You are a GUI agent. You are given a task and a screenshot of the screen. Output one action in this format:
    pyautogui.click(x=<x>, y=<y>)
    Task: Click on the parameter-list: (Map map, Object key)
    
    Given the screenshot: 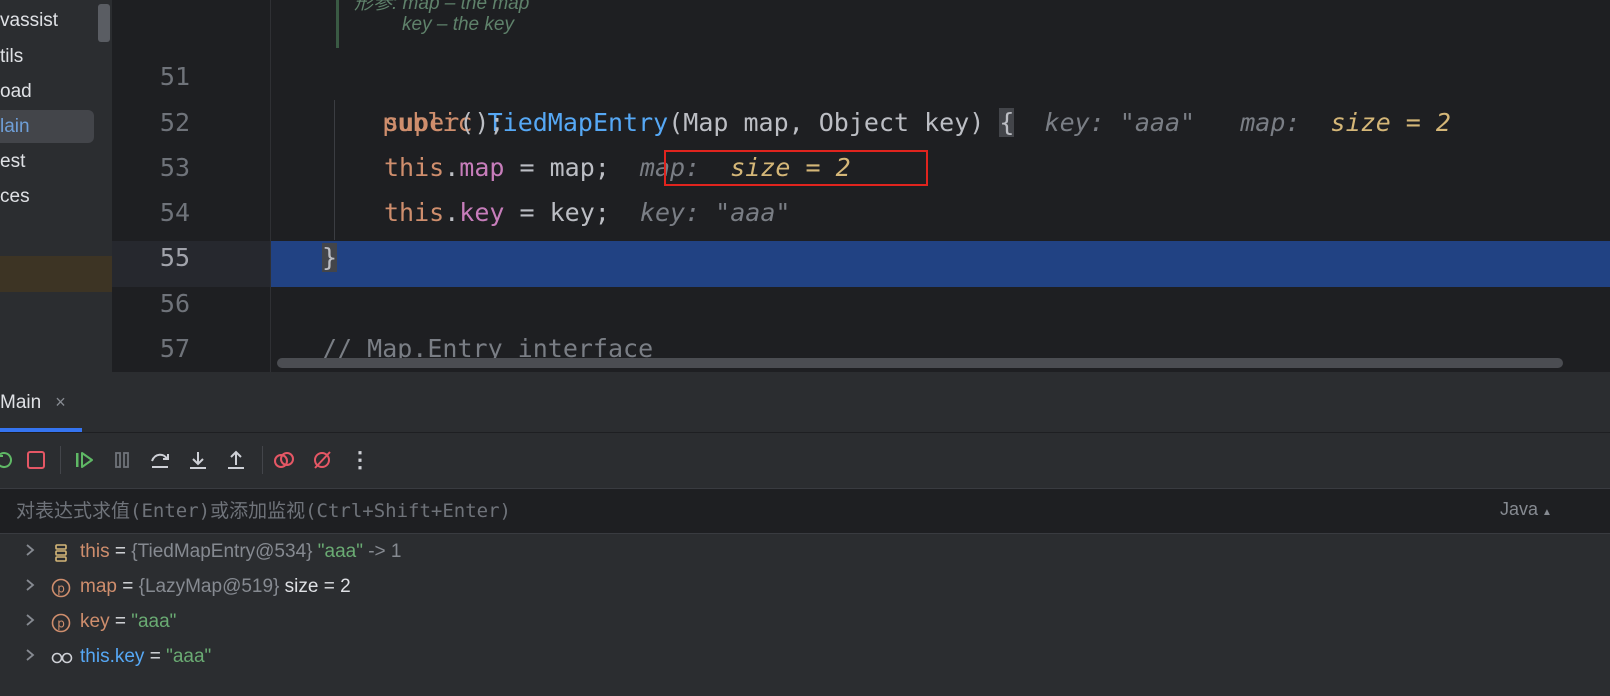 What is the action you would take?
    pyautogui.click(x=834, y=122)
    